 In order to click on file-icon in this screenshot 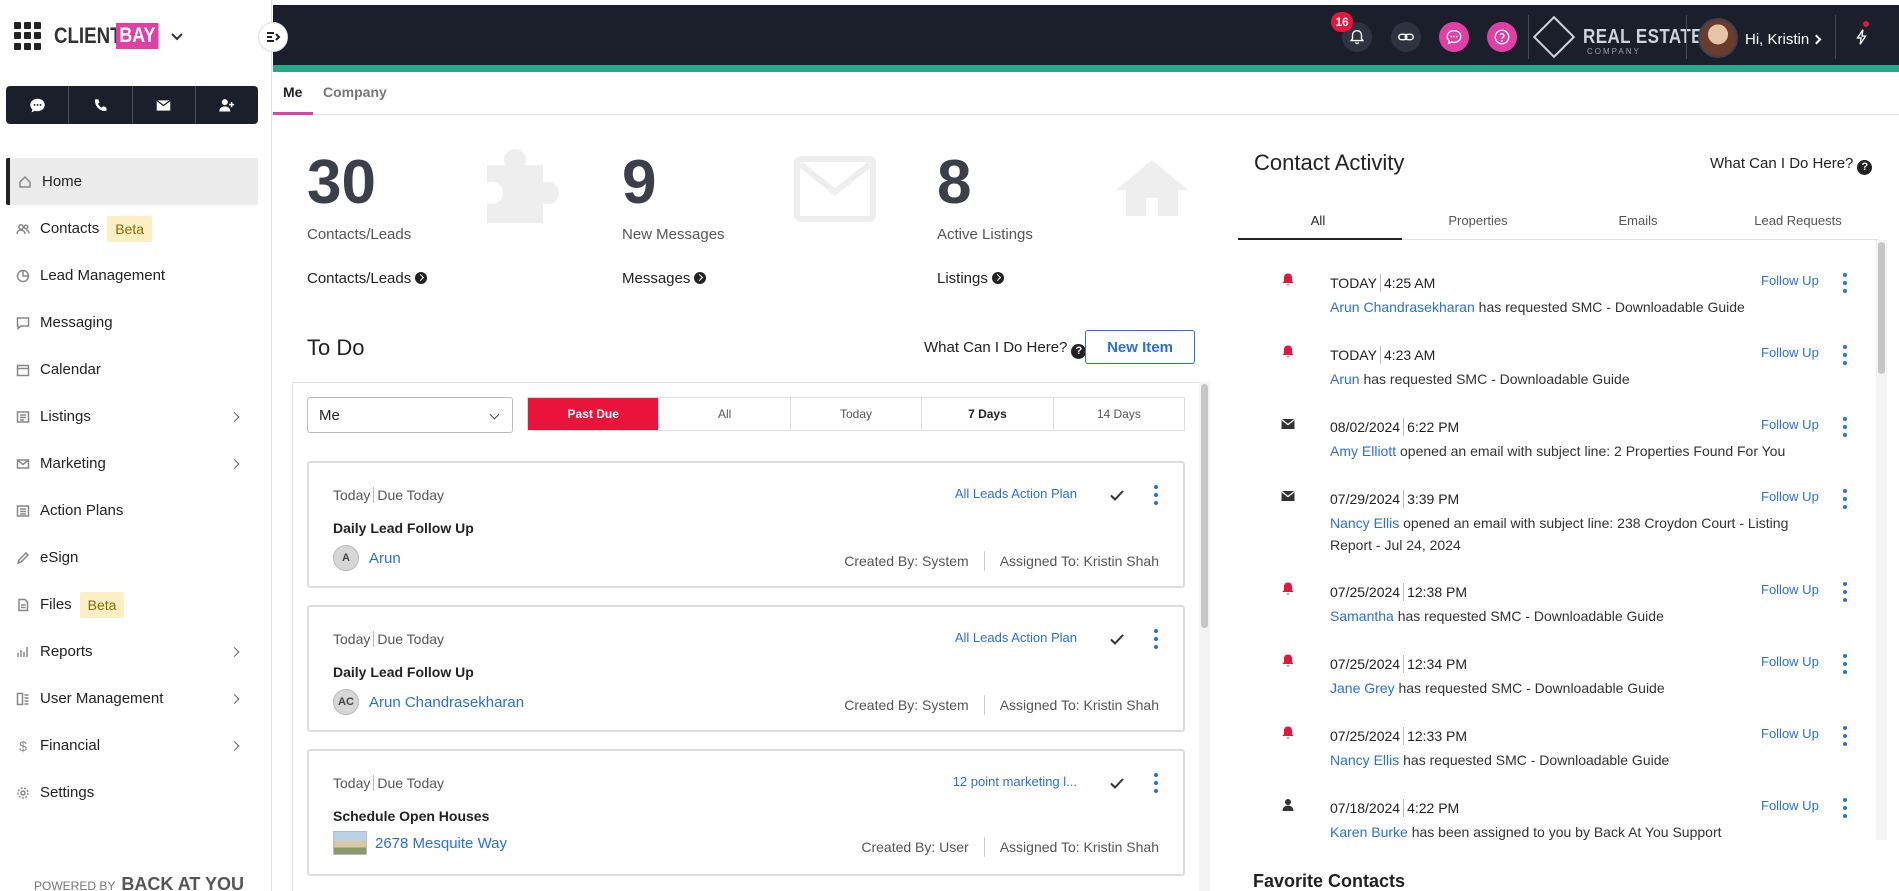, I will do `click(23, 605)`.